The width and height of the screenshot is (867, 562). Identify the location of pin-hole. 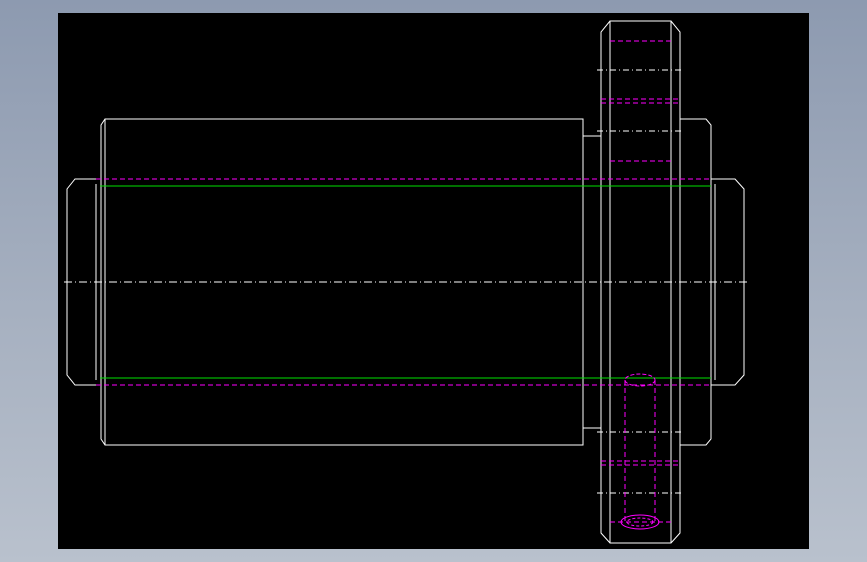
(640, 451).